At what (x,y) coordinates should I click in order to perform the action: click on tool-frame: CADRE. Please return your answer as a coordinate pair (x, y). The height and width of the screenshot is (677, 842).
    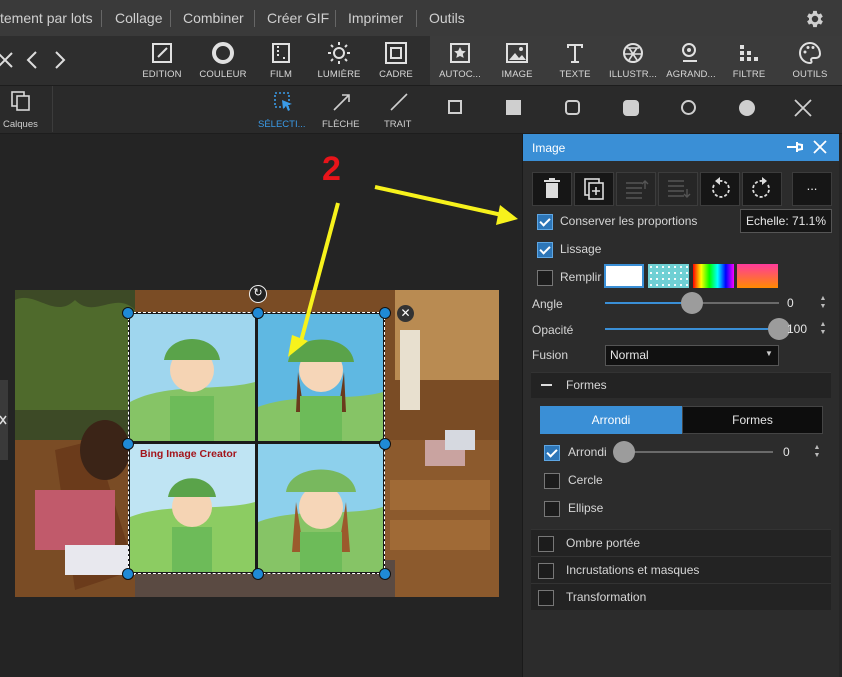
    Looking at the image, I should click on (396, 60).